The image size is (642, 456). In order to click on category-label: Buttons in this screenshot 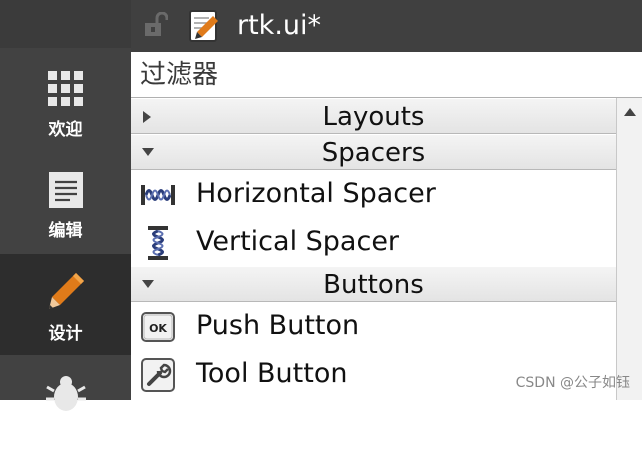, I will do `click(373, 285)`.